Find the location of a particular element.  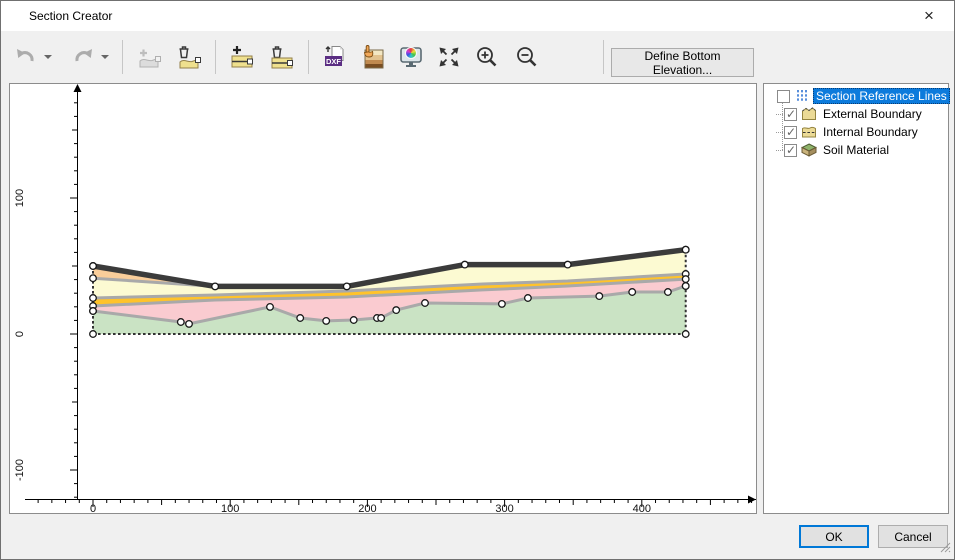

tree-item-soil-material: Soil Material is located at coordinates (856, 150).